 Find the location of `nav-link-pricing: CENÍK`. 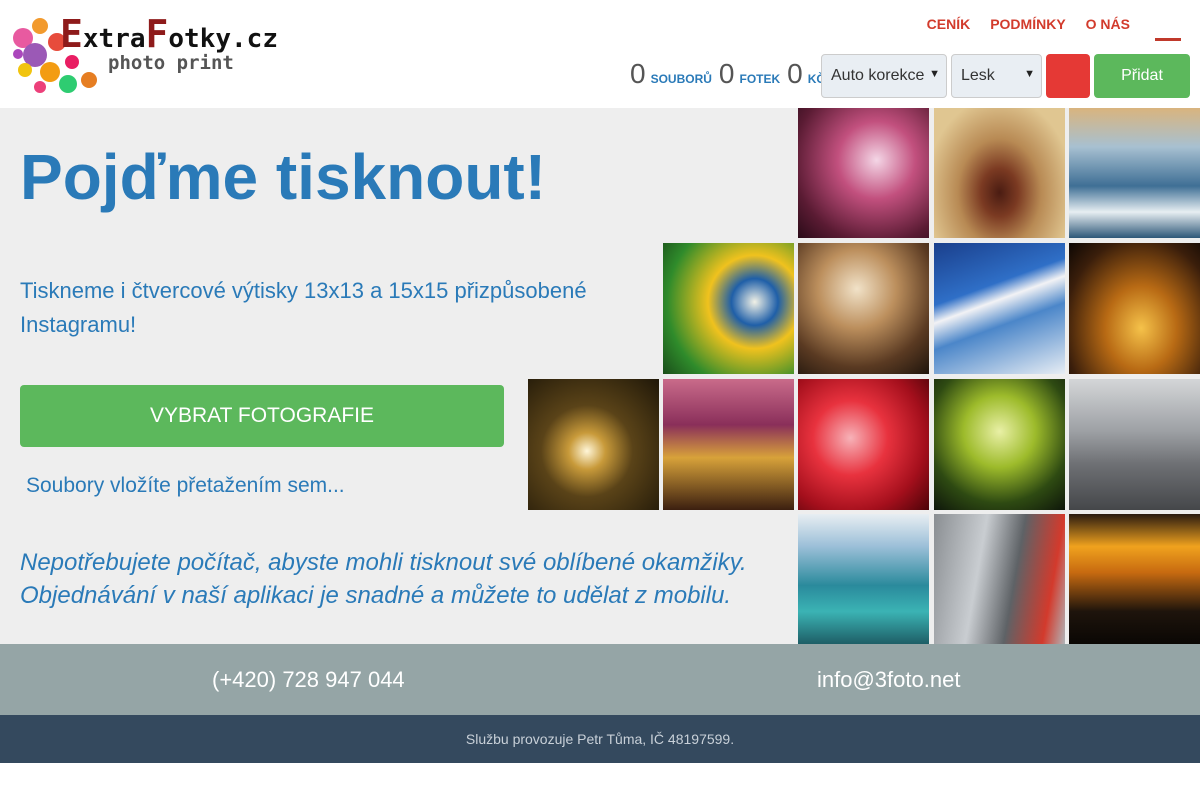

nav-link-pricing: CENÍK is located at coordinates (949, 24).